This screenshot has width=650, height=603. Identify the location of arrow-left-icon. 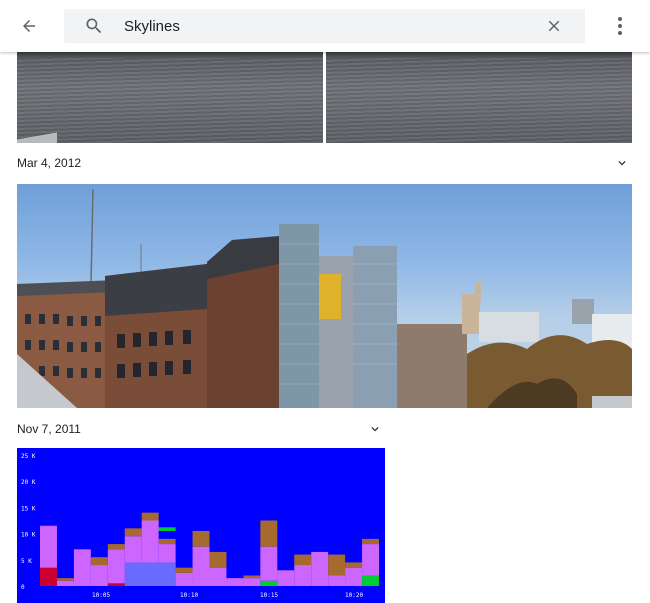
(29, 26).